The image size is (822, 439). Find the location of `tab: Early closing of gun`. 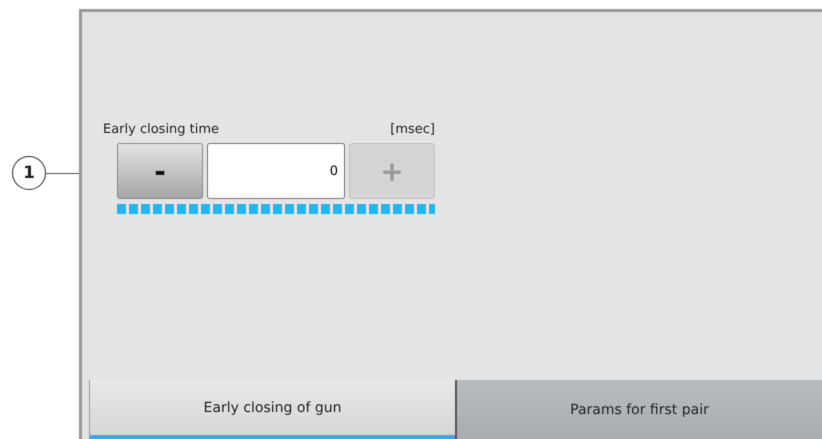

tab: Early closing of gun is located at coordinates (272, 409).